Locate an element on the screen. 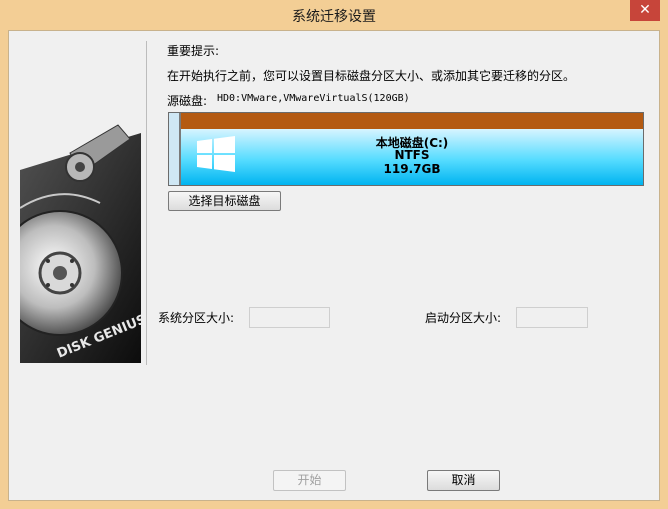  source-disk-value: HD0:VMware,VMwareVirtualS(120GB) is located at coordinates (313, 98).